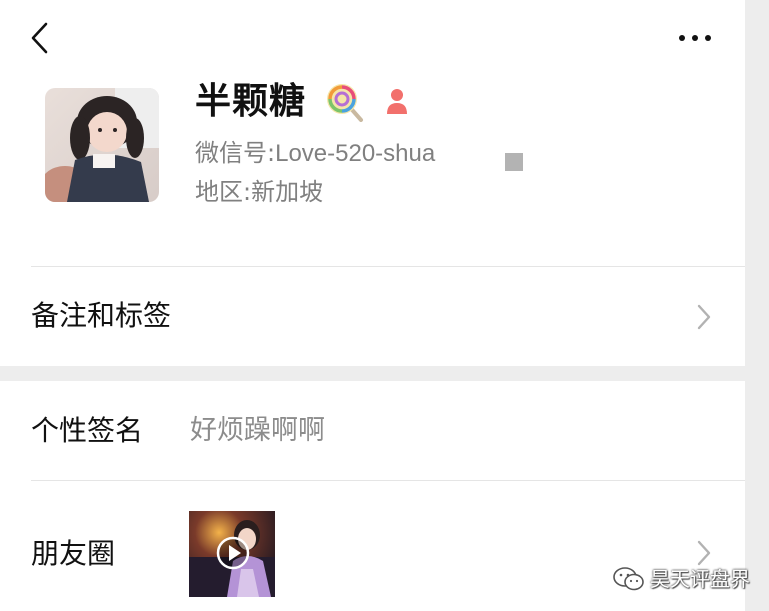 The height and width of the screenshot is (611, 769). I want to click on back-button, so click(41, 38).